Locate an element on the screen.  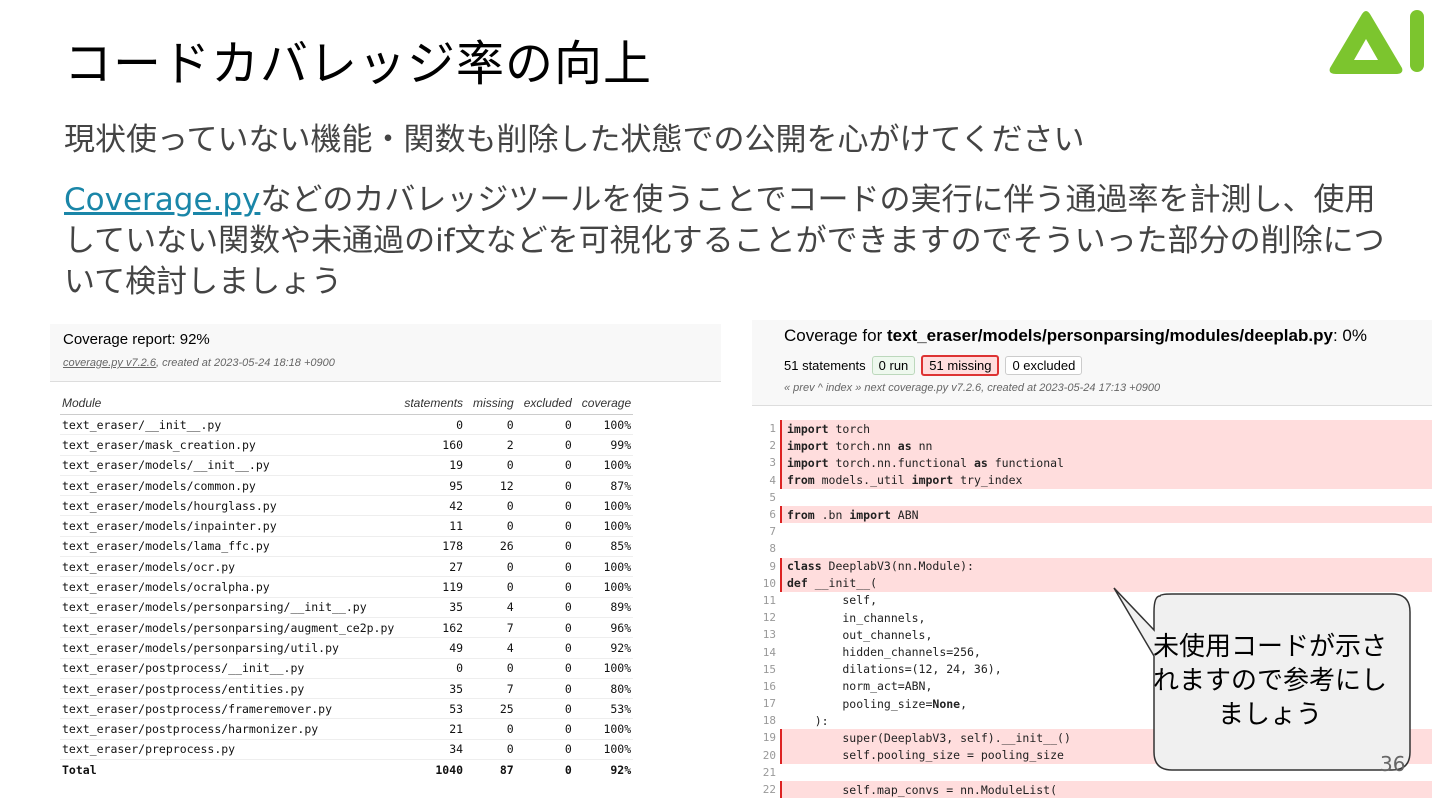
line-number: 22 is located at coordinates (766, 789).